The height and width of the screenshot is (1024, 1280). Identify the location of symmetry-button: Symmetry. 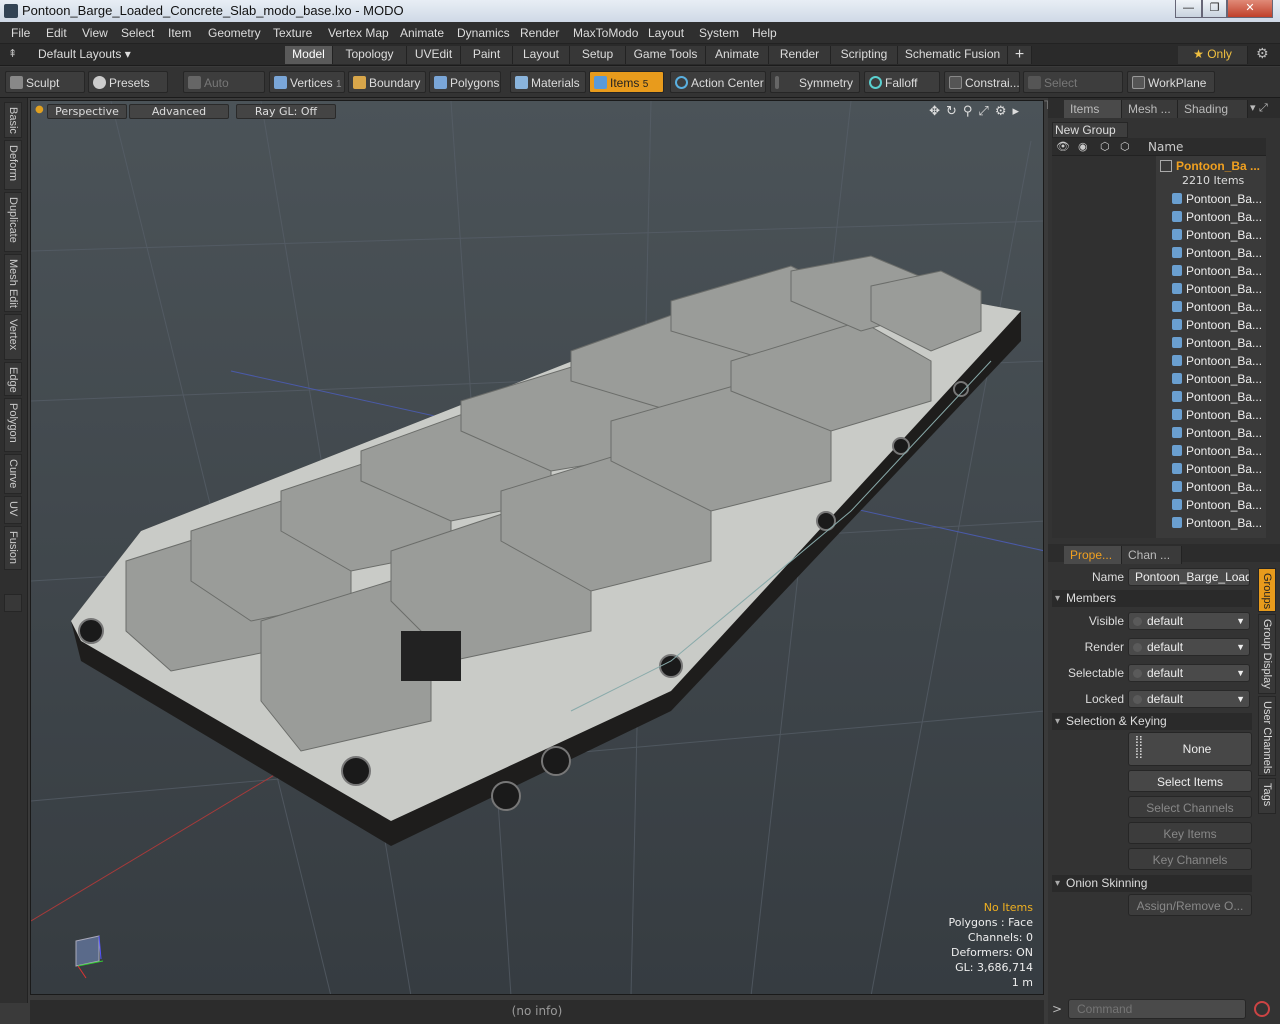
(815, 82).